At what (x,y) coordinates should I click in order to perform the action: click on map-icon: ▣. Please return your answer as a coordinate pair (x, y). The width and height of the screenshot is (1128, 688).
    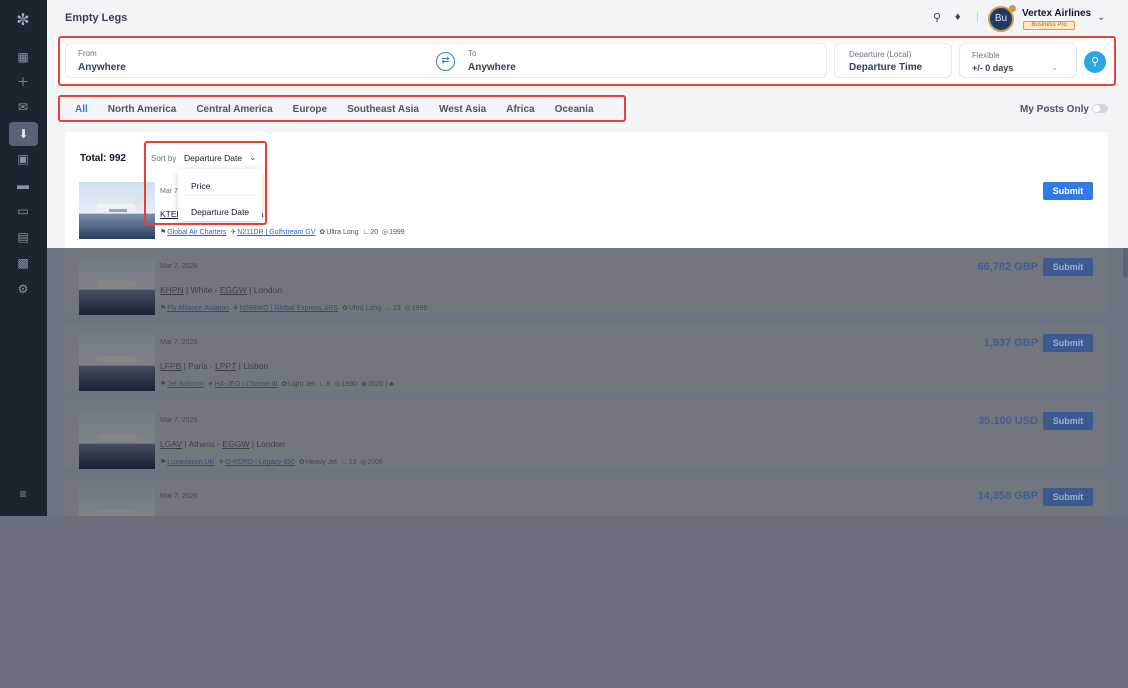
    Looking at the image, I should click on (23, 159).